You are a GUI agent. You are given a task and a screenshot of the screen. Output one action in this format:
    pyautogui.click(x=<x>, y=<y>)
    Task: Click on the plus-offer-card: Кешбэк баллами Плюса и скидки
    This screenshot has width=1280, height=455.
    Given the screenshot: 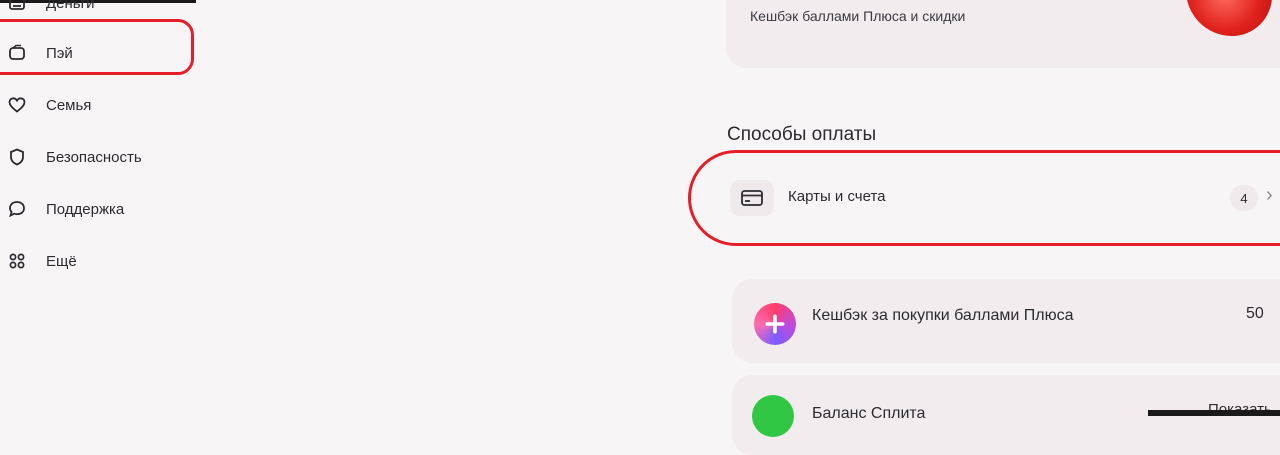 What is the action you would take?
    pyautogui.click(x=1003, y=34)
    